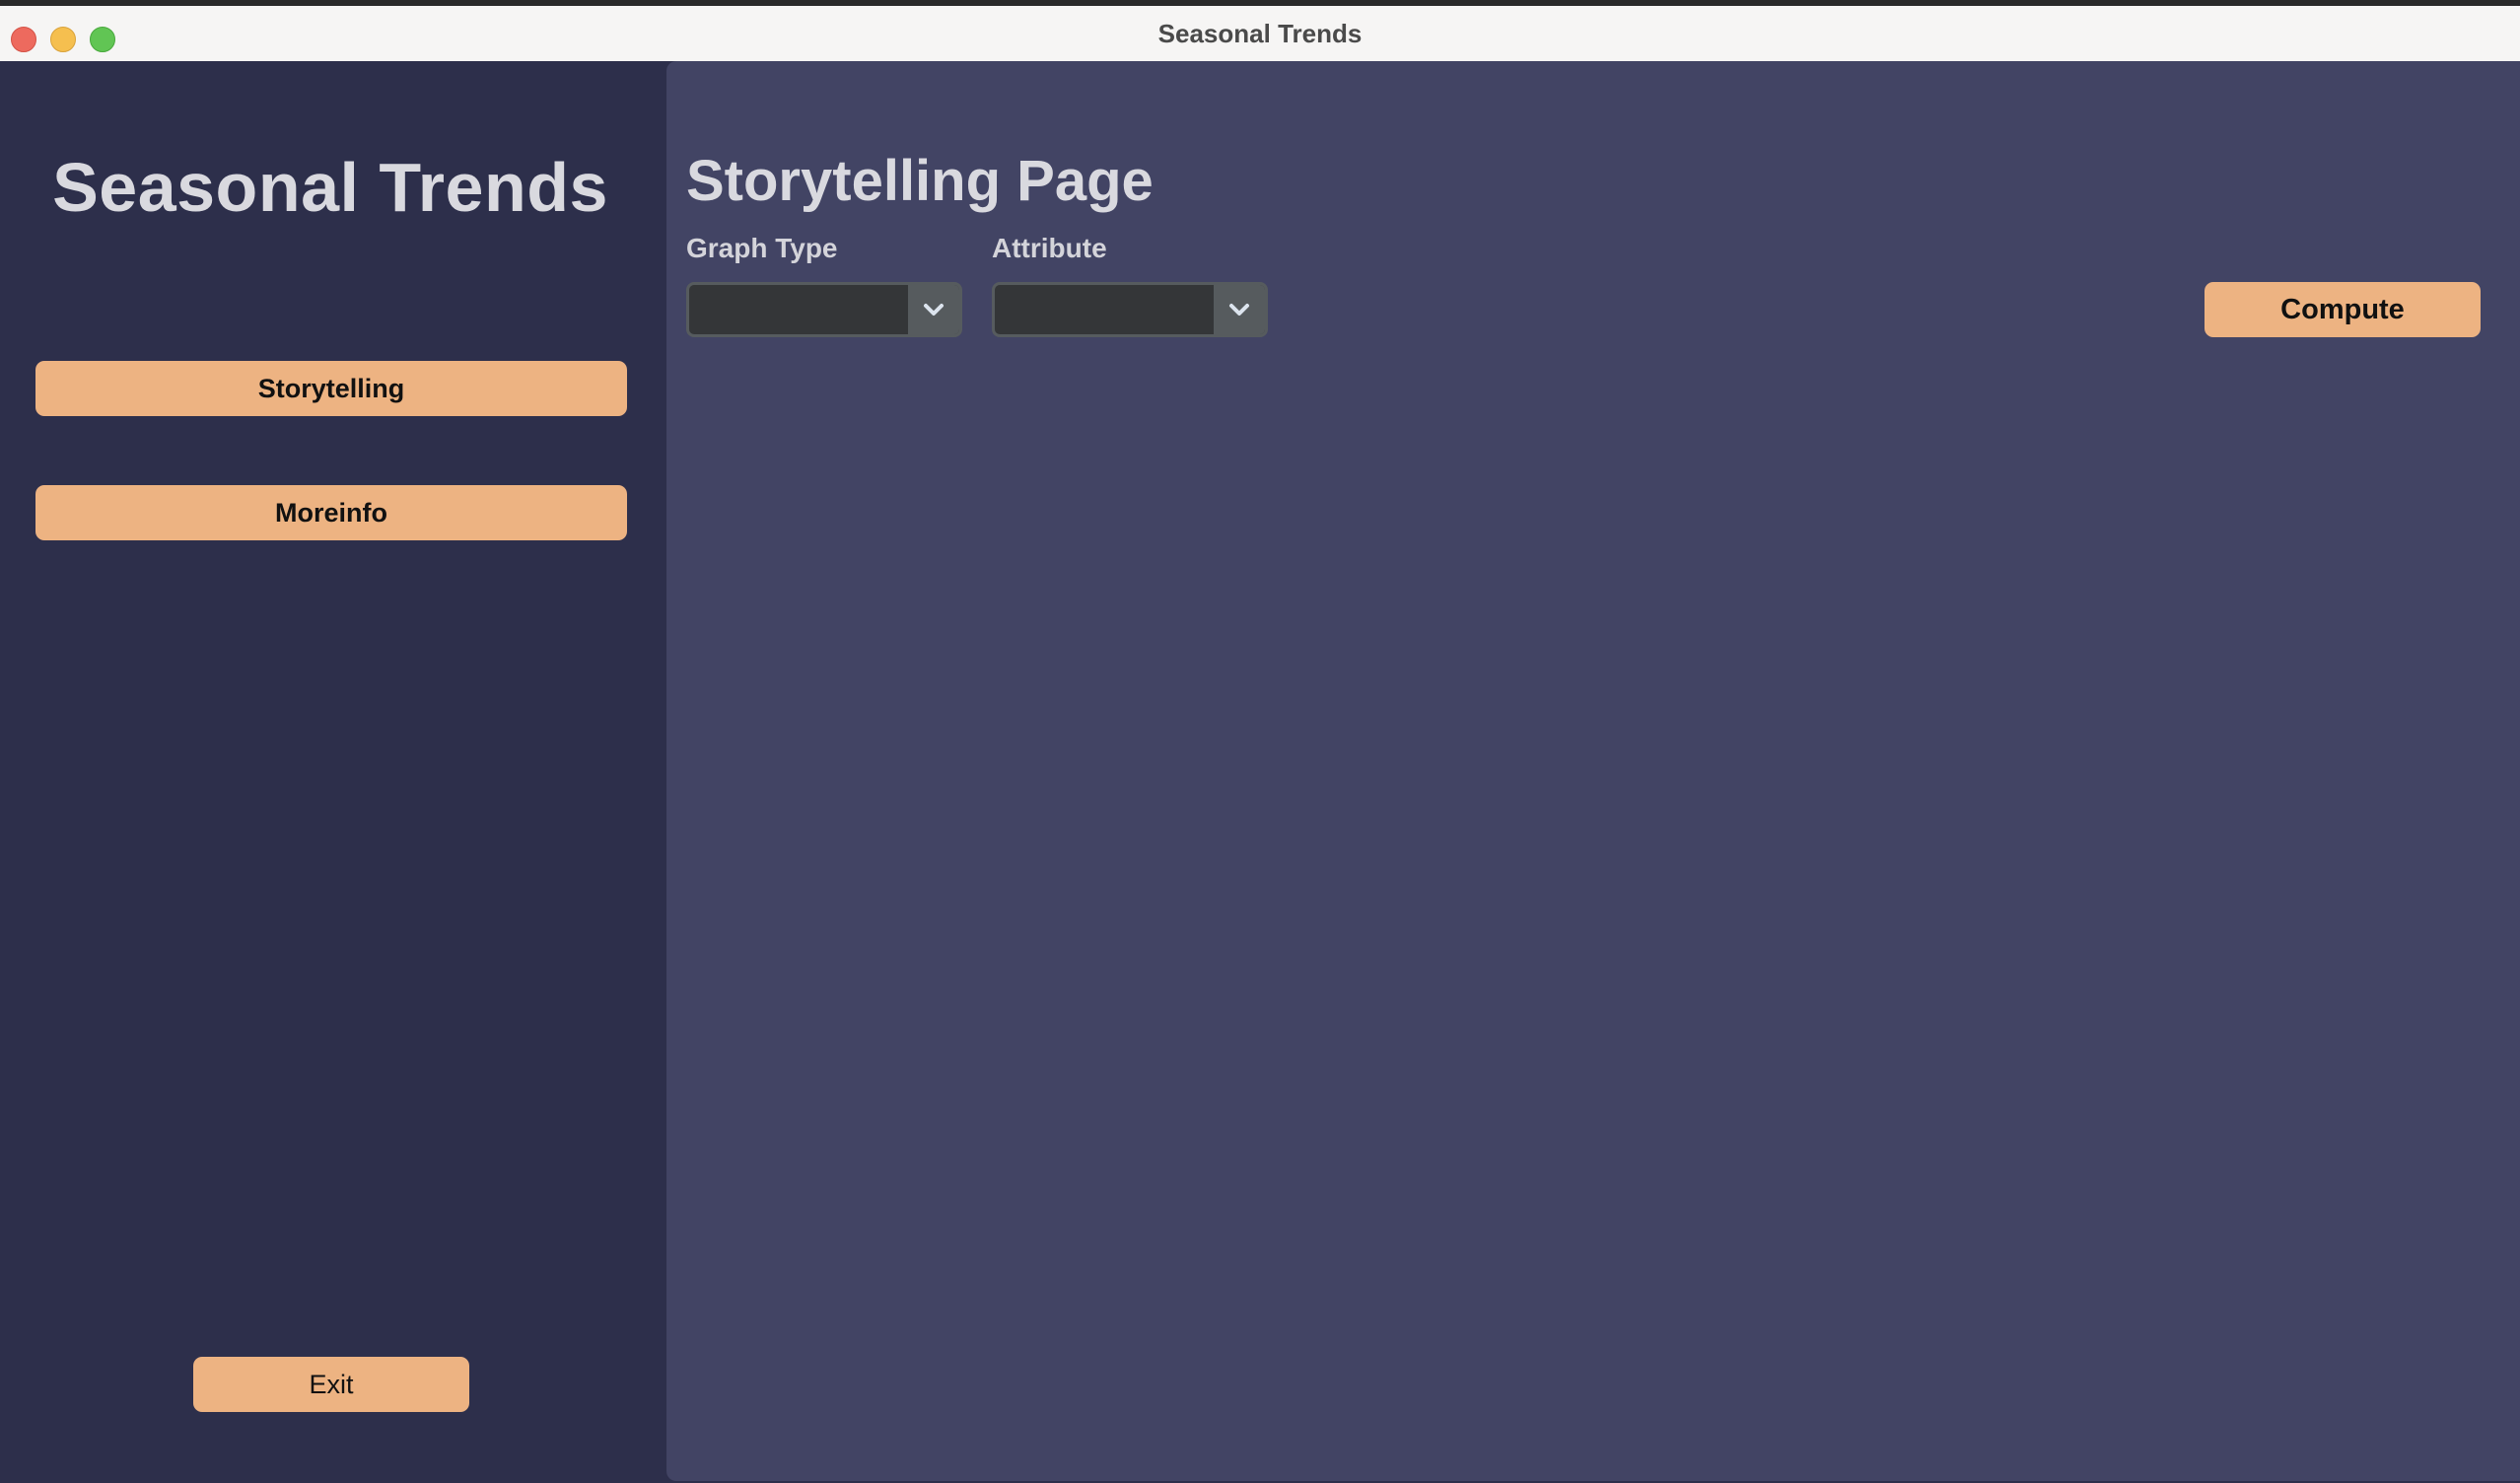 The image size is (2520, 1483). I want to click on graph-type-dropdown, so click(824, 309).